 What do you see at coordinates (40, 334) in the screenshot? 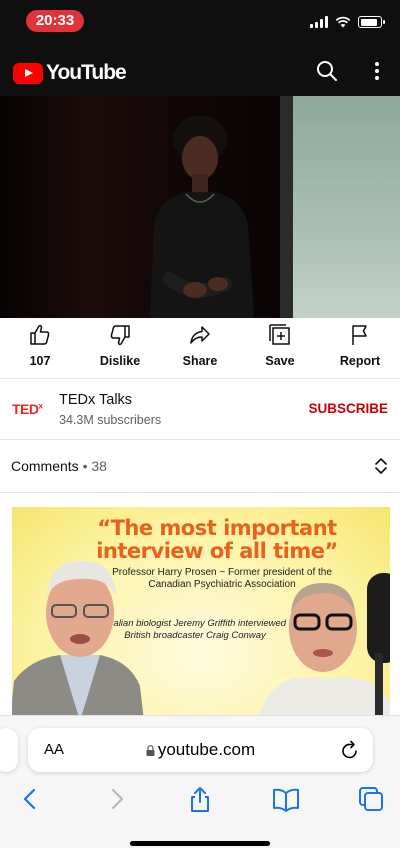
I see `thumbs-up-icon` at bounding box center [40, 334].